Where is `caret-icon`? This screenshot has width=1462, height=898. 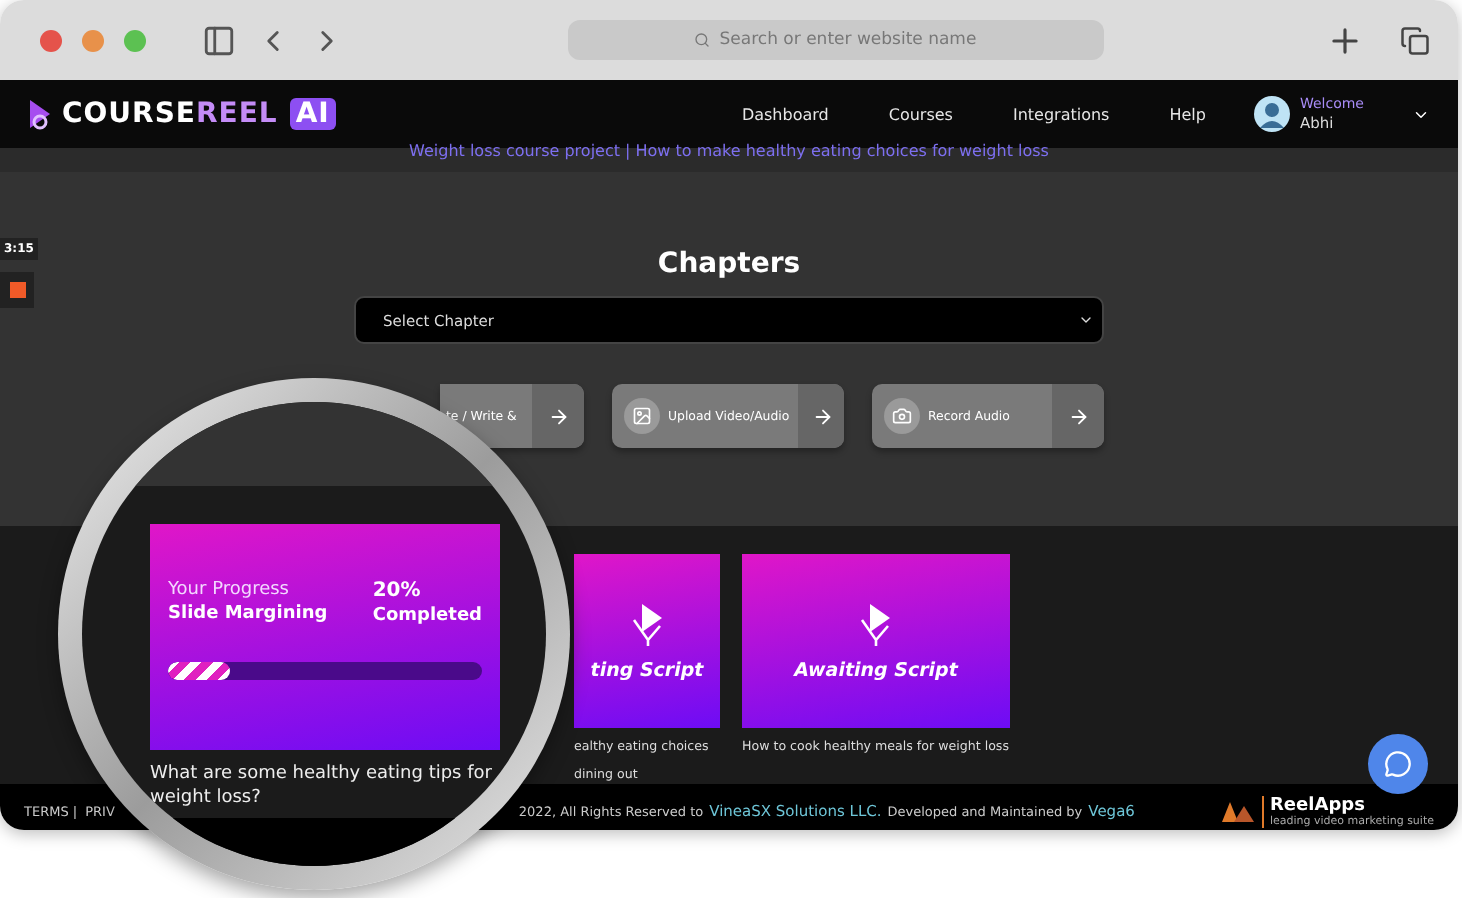 caret-icon is located at coordinates (1085, 320).